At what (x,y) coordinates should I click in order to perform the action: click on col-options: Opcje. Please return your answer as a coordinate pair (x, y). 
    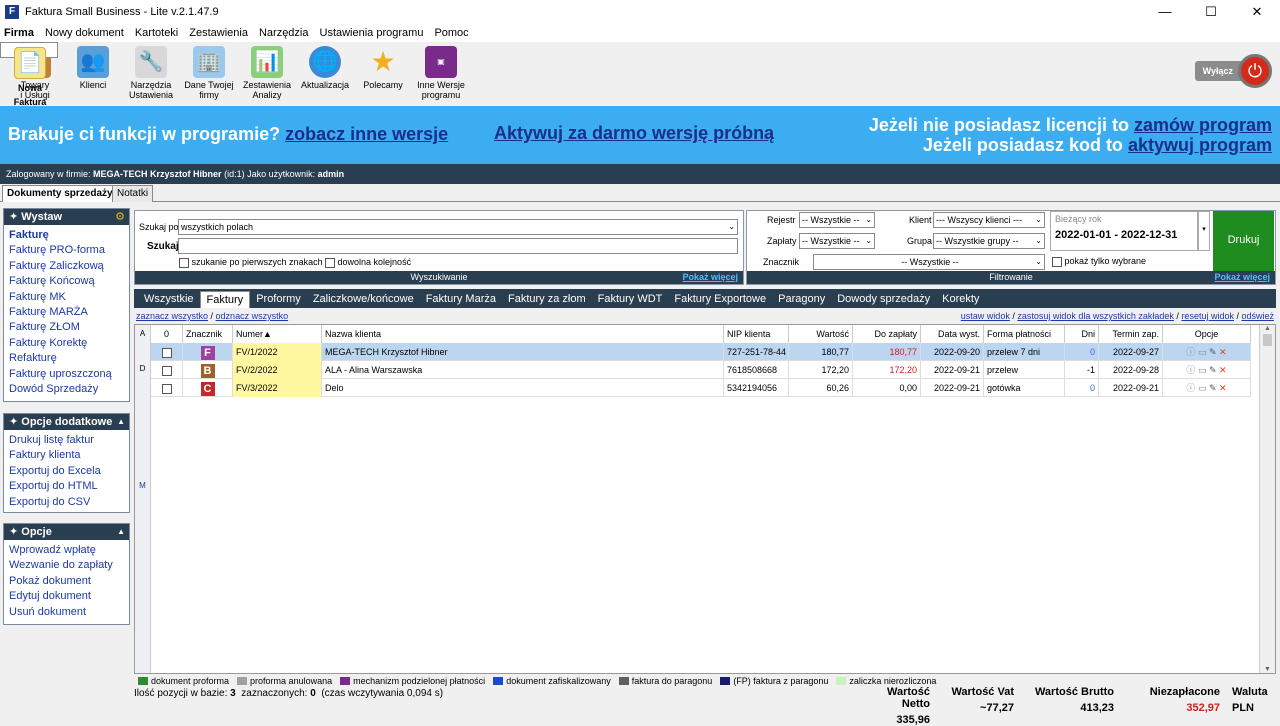
    Looking at the image, I should click on (1207, 334).